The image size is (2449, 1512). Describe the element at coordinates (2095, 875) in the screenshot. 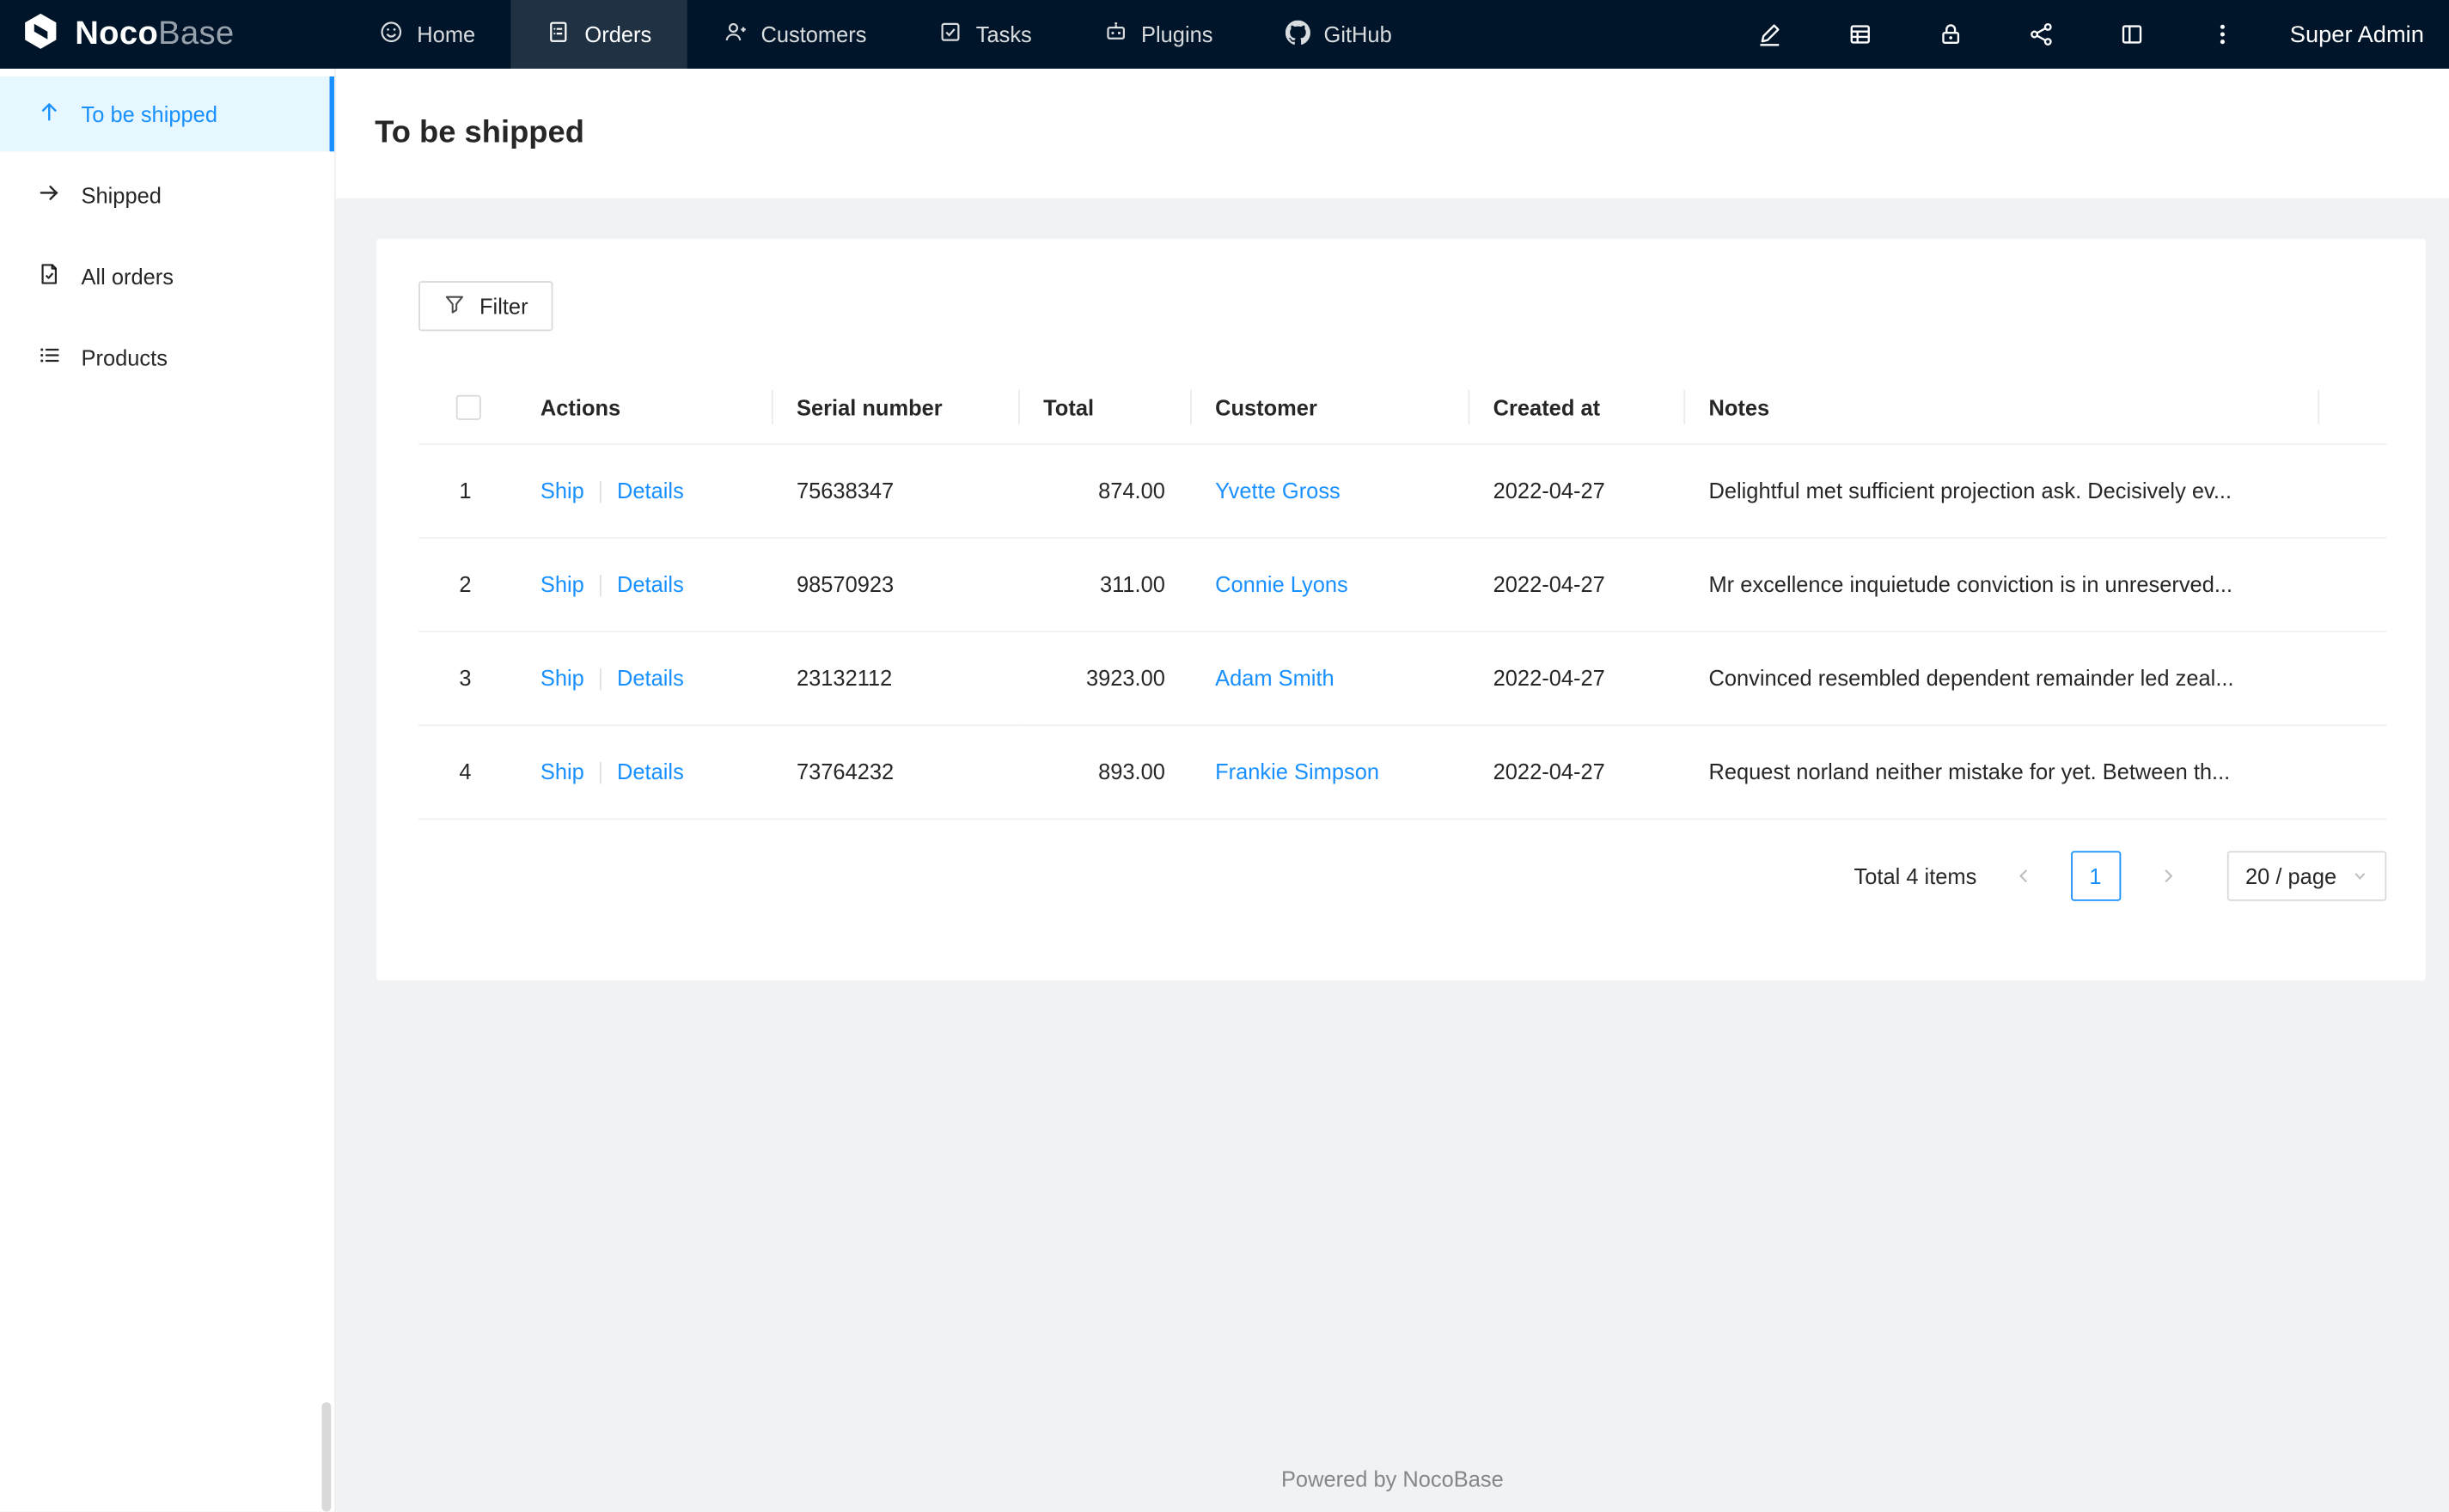

I see `page-1-button: 1` at that location.